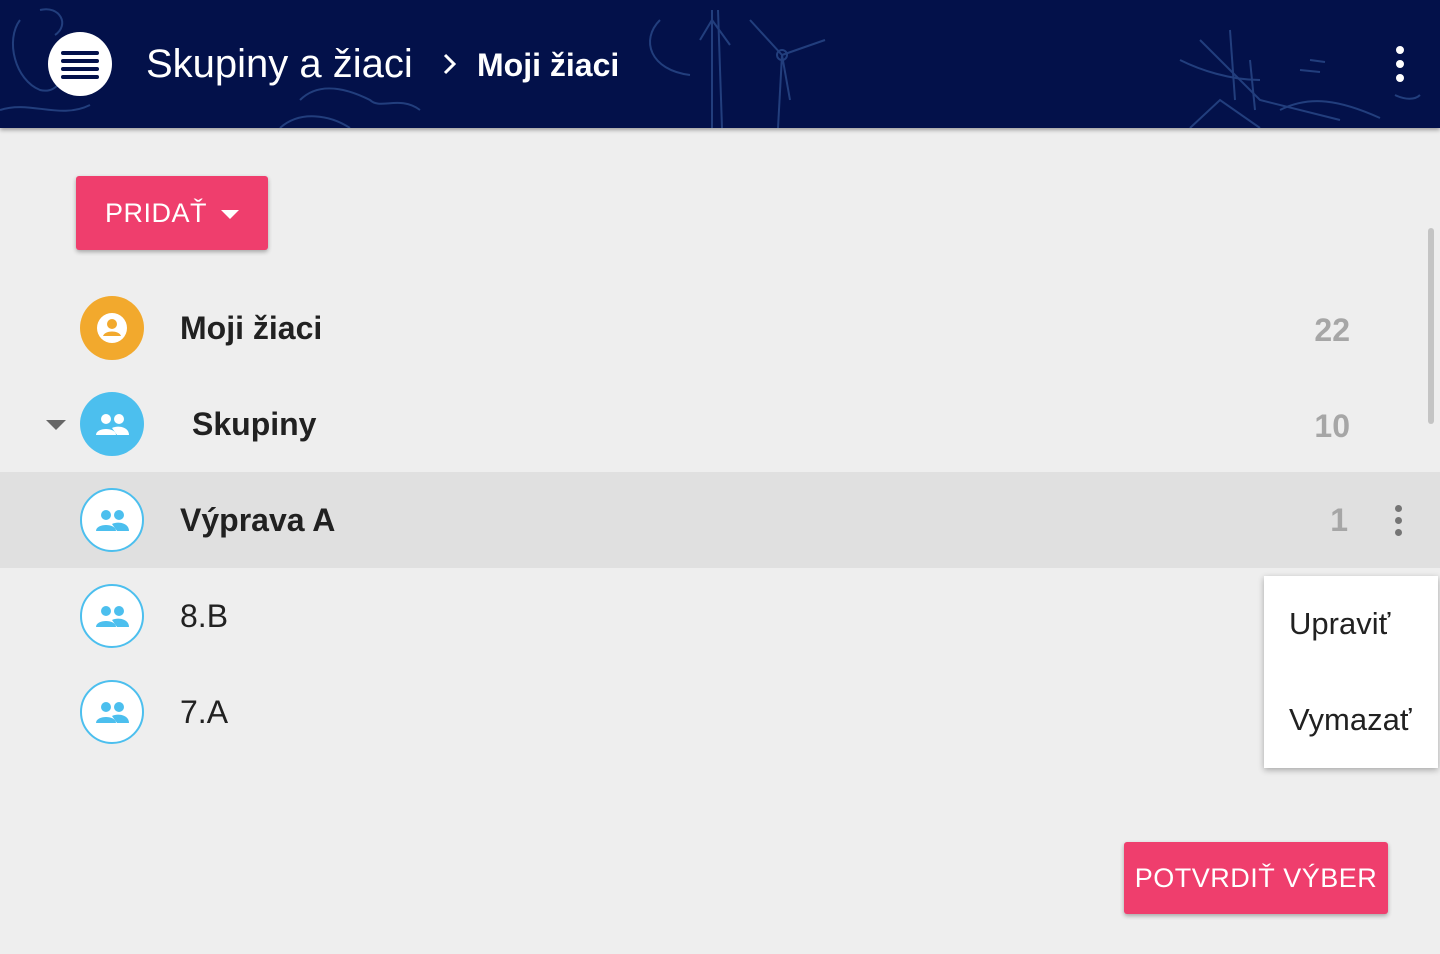 This screenshot has width=1440, height=954. Describe the element at coordinates (1339, 520) in the screenshot. I see `tree-row-count: 1` at that location.